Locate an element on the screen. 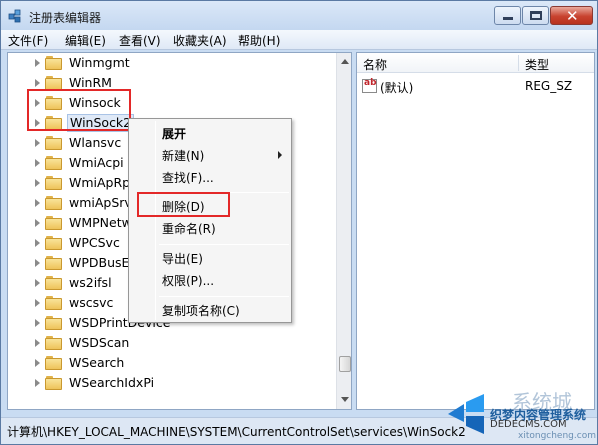  menu-file: 文件(F) is located at coordinates (28, 40).